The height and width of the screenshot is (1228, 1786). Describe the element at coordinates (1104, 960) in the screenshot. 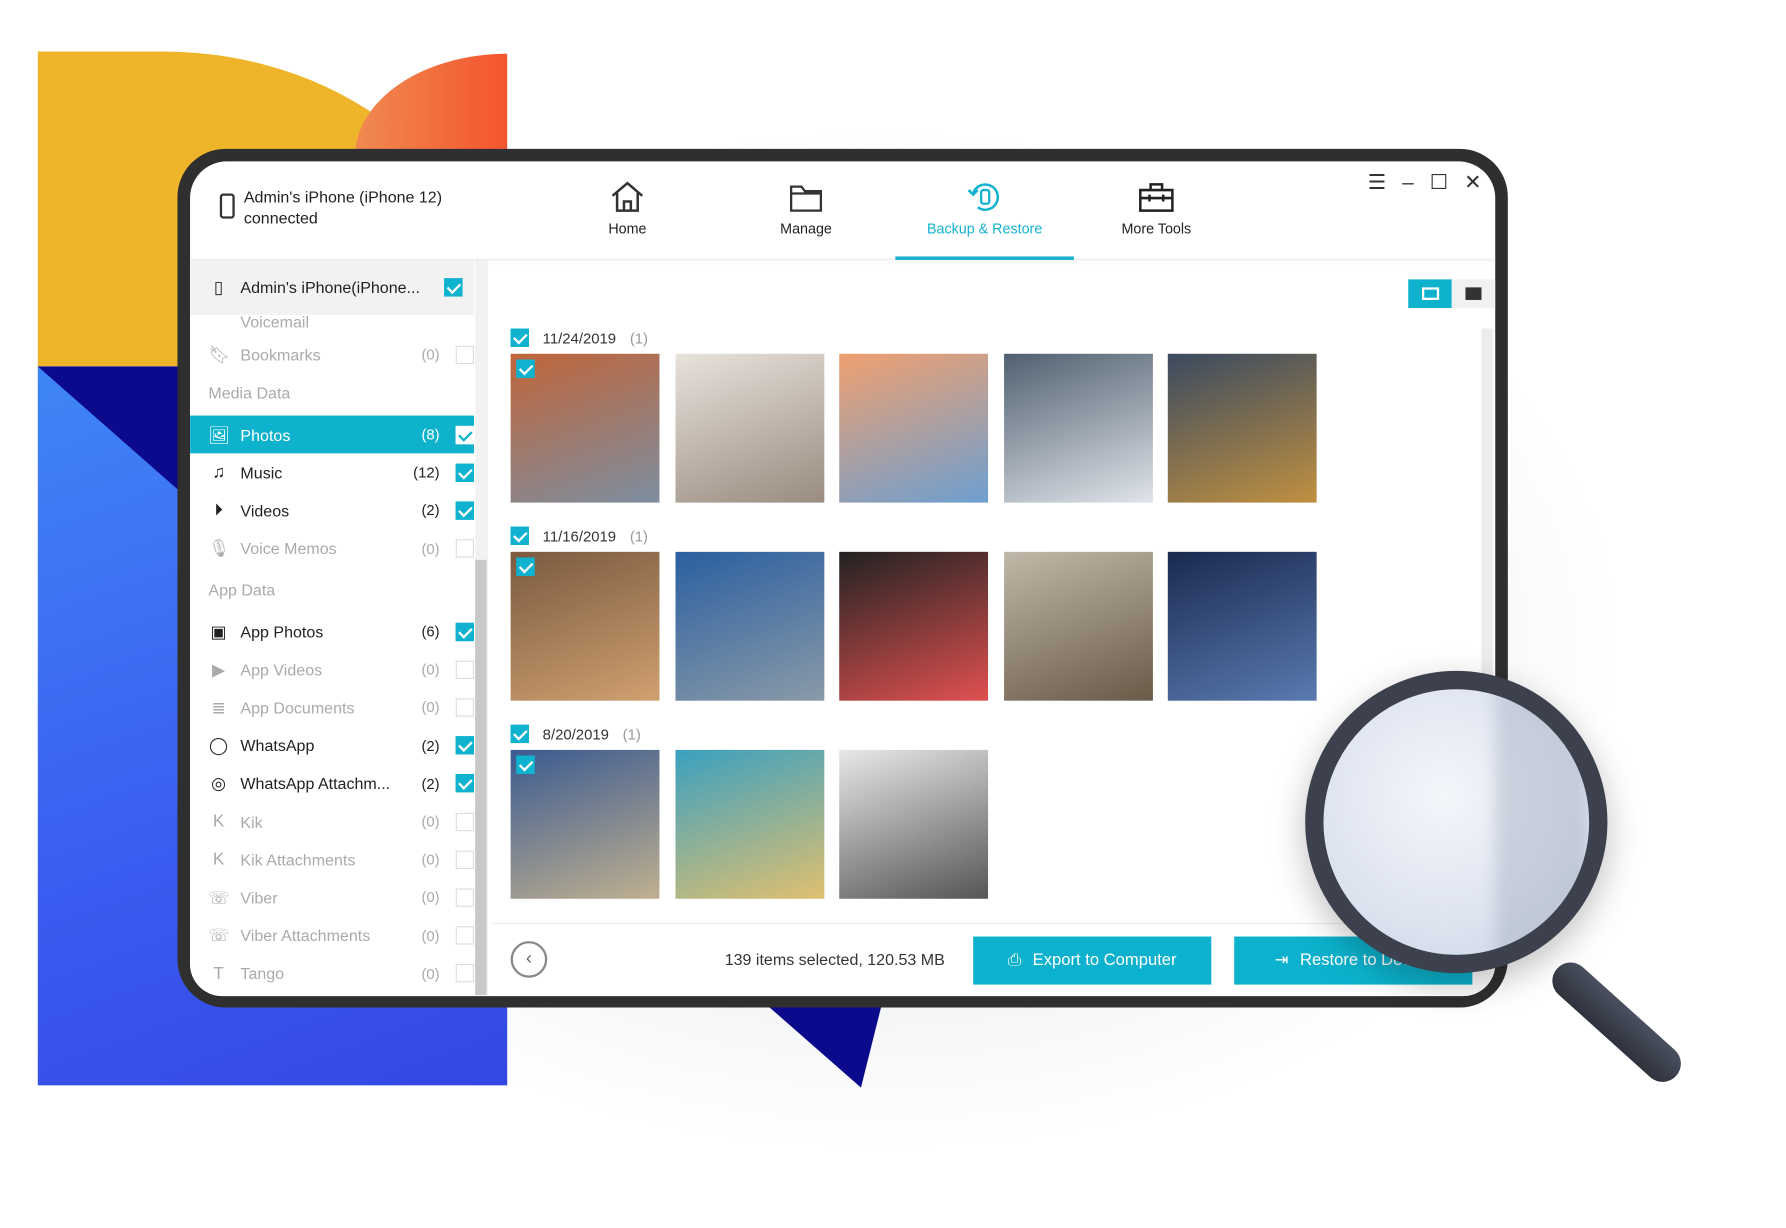

I see `button-label: Export to Computer` at that location.